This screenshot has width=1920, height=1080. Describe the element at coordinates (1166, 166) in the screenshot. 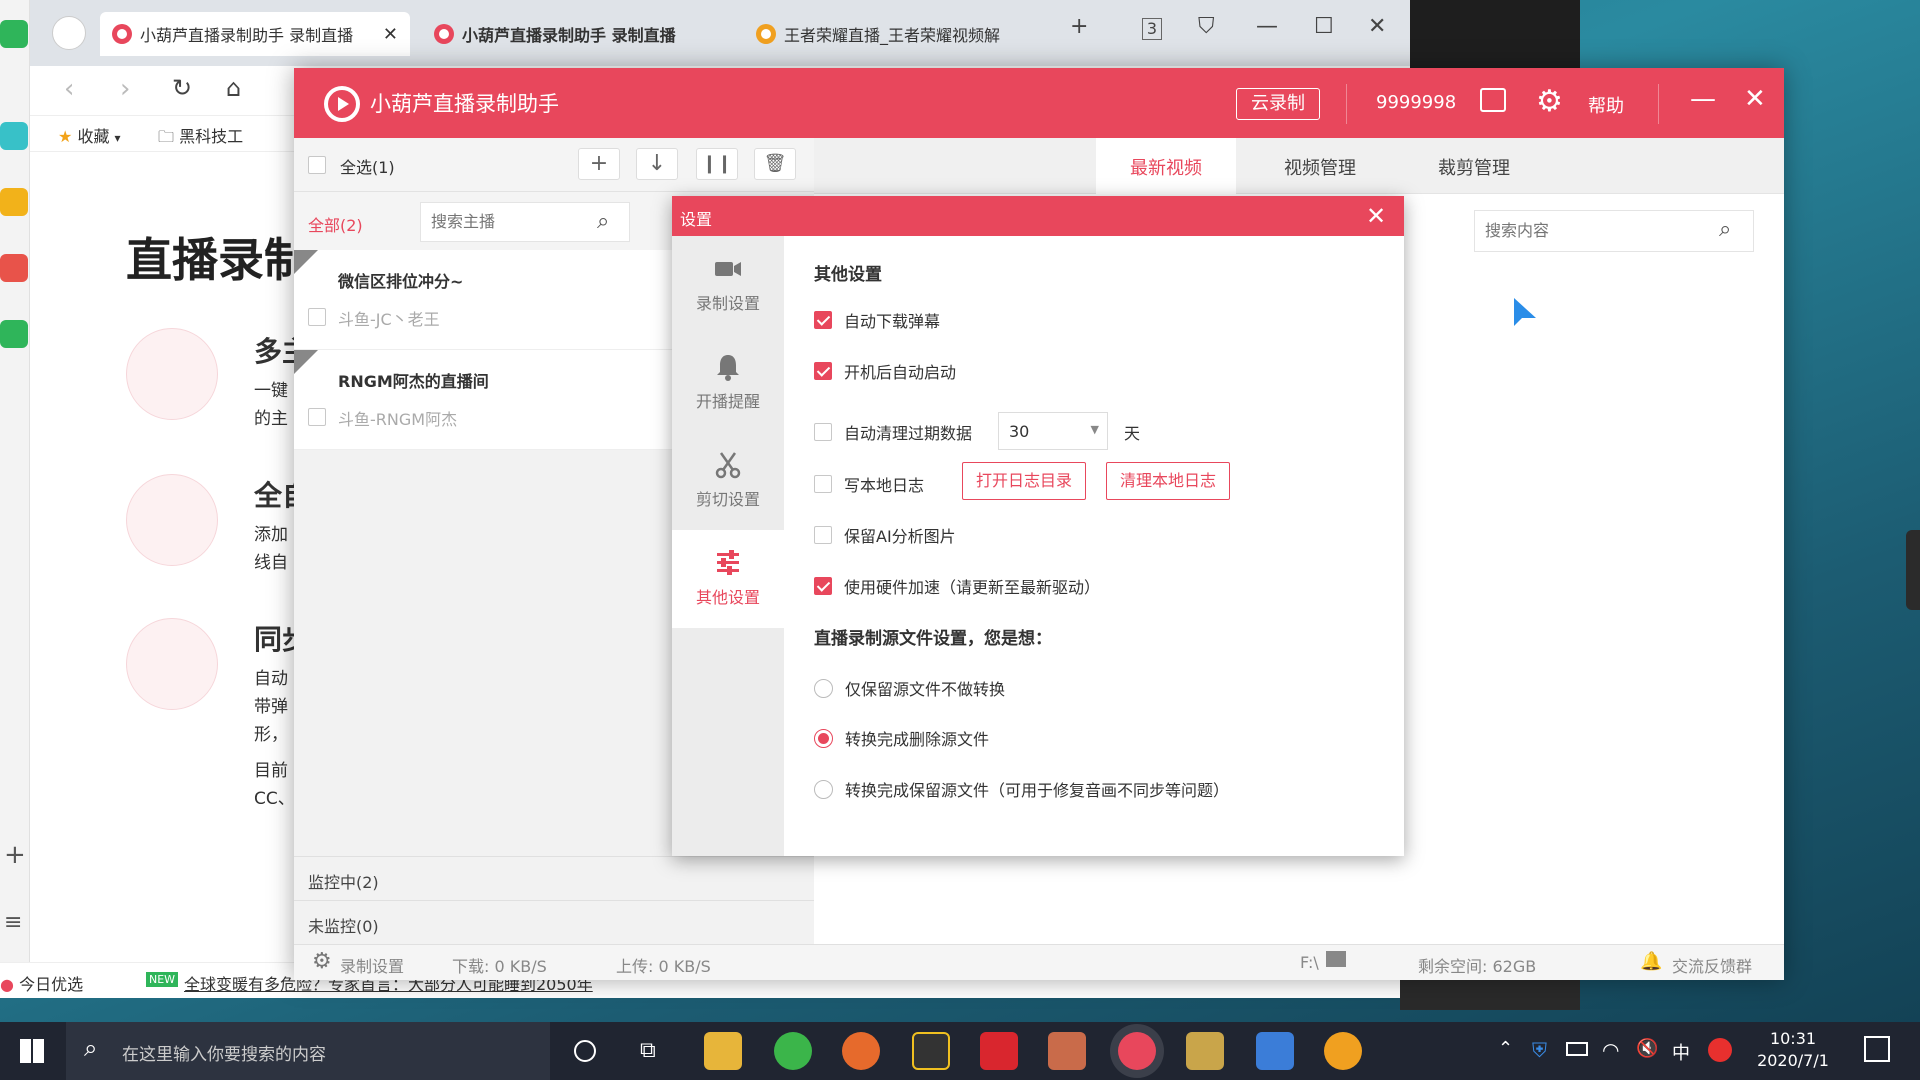

I see `tab-latest-videos: 最新视频` at that location.